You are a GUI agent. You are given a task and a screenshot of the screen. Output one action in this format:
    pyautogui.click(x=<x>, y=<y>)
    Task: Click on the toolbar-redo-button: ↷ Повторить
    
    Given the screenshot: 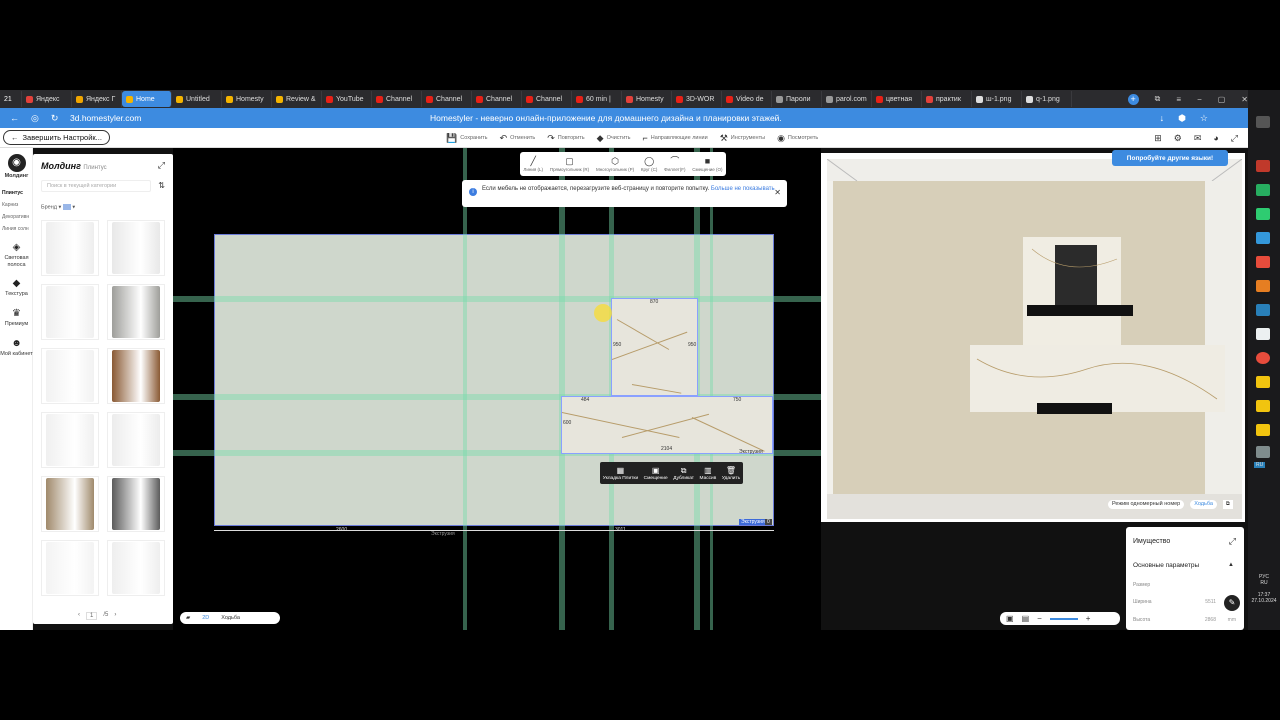 What is the action you would take?
    pyautogui.click(x=565, y=138)
    